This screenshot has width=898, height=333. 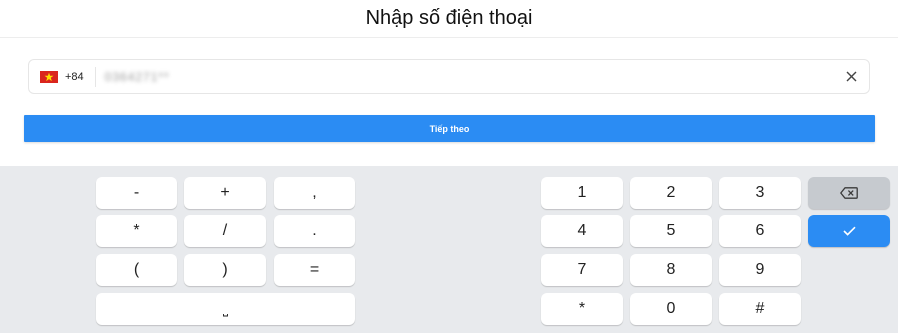 I want to click on key-1: 1, so click(x=582, y=193).